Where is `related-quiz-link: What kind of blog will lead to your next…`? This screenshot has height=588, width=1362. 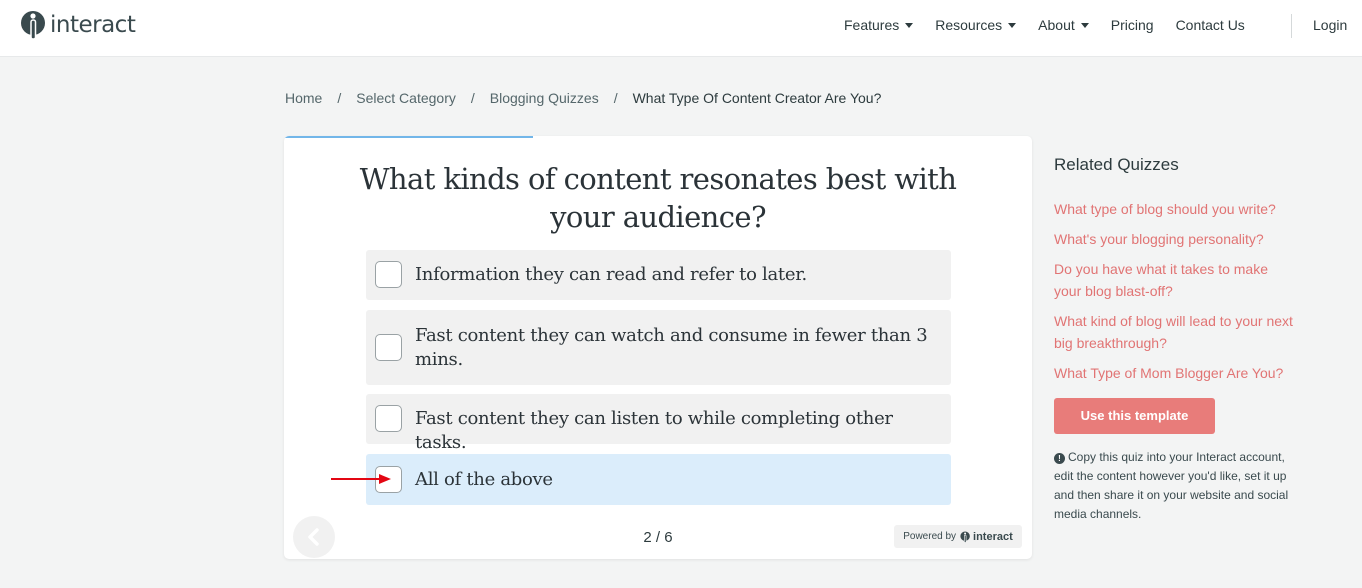 related-quiz-link: What kind of blog will lead to your next… is located at coordinates (1174, 332).